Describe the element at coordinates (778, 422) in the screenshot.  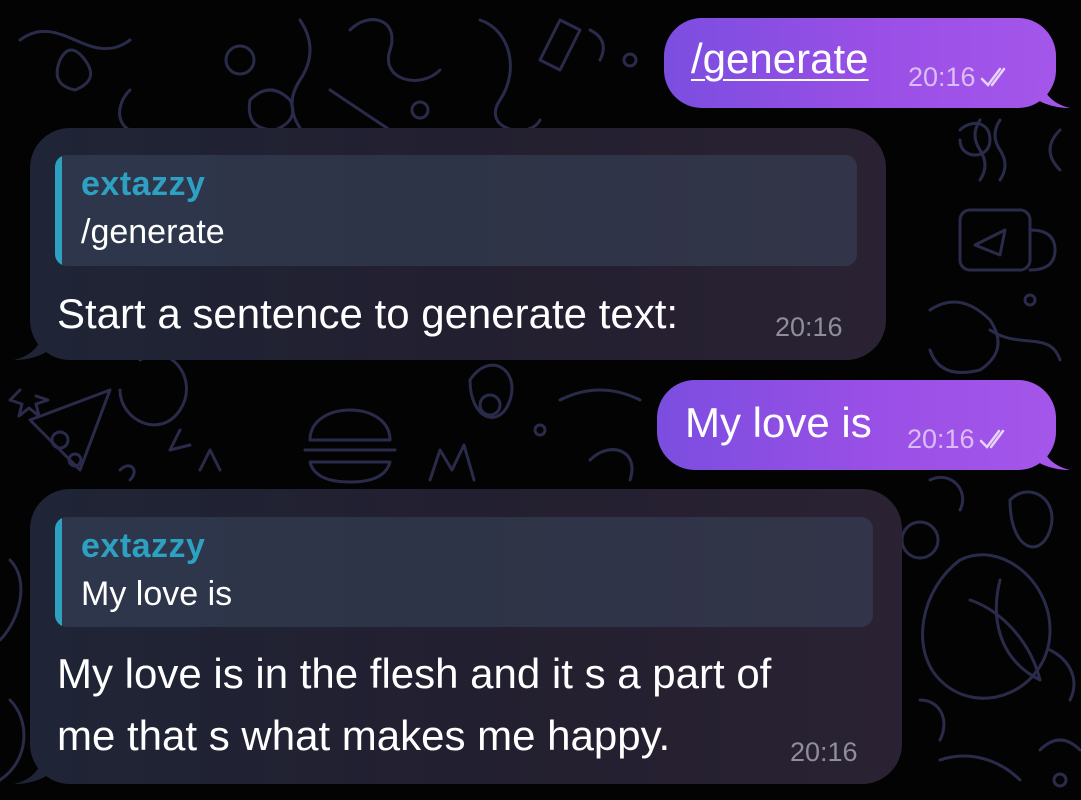
I see `message-text: My love is` at that location.